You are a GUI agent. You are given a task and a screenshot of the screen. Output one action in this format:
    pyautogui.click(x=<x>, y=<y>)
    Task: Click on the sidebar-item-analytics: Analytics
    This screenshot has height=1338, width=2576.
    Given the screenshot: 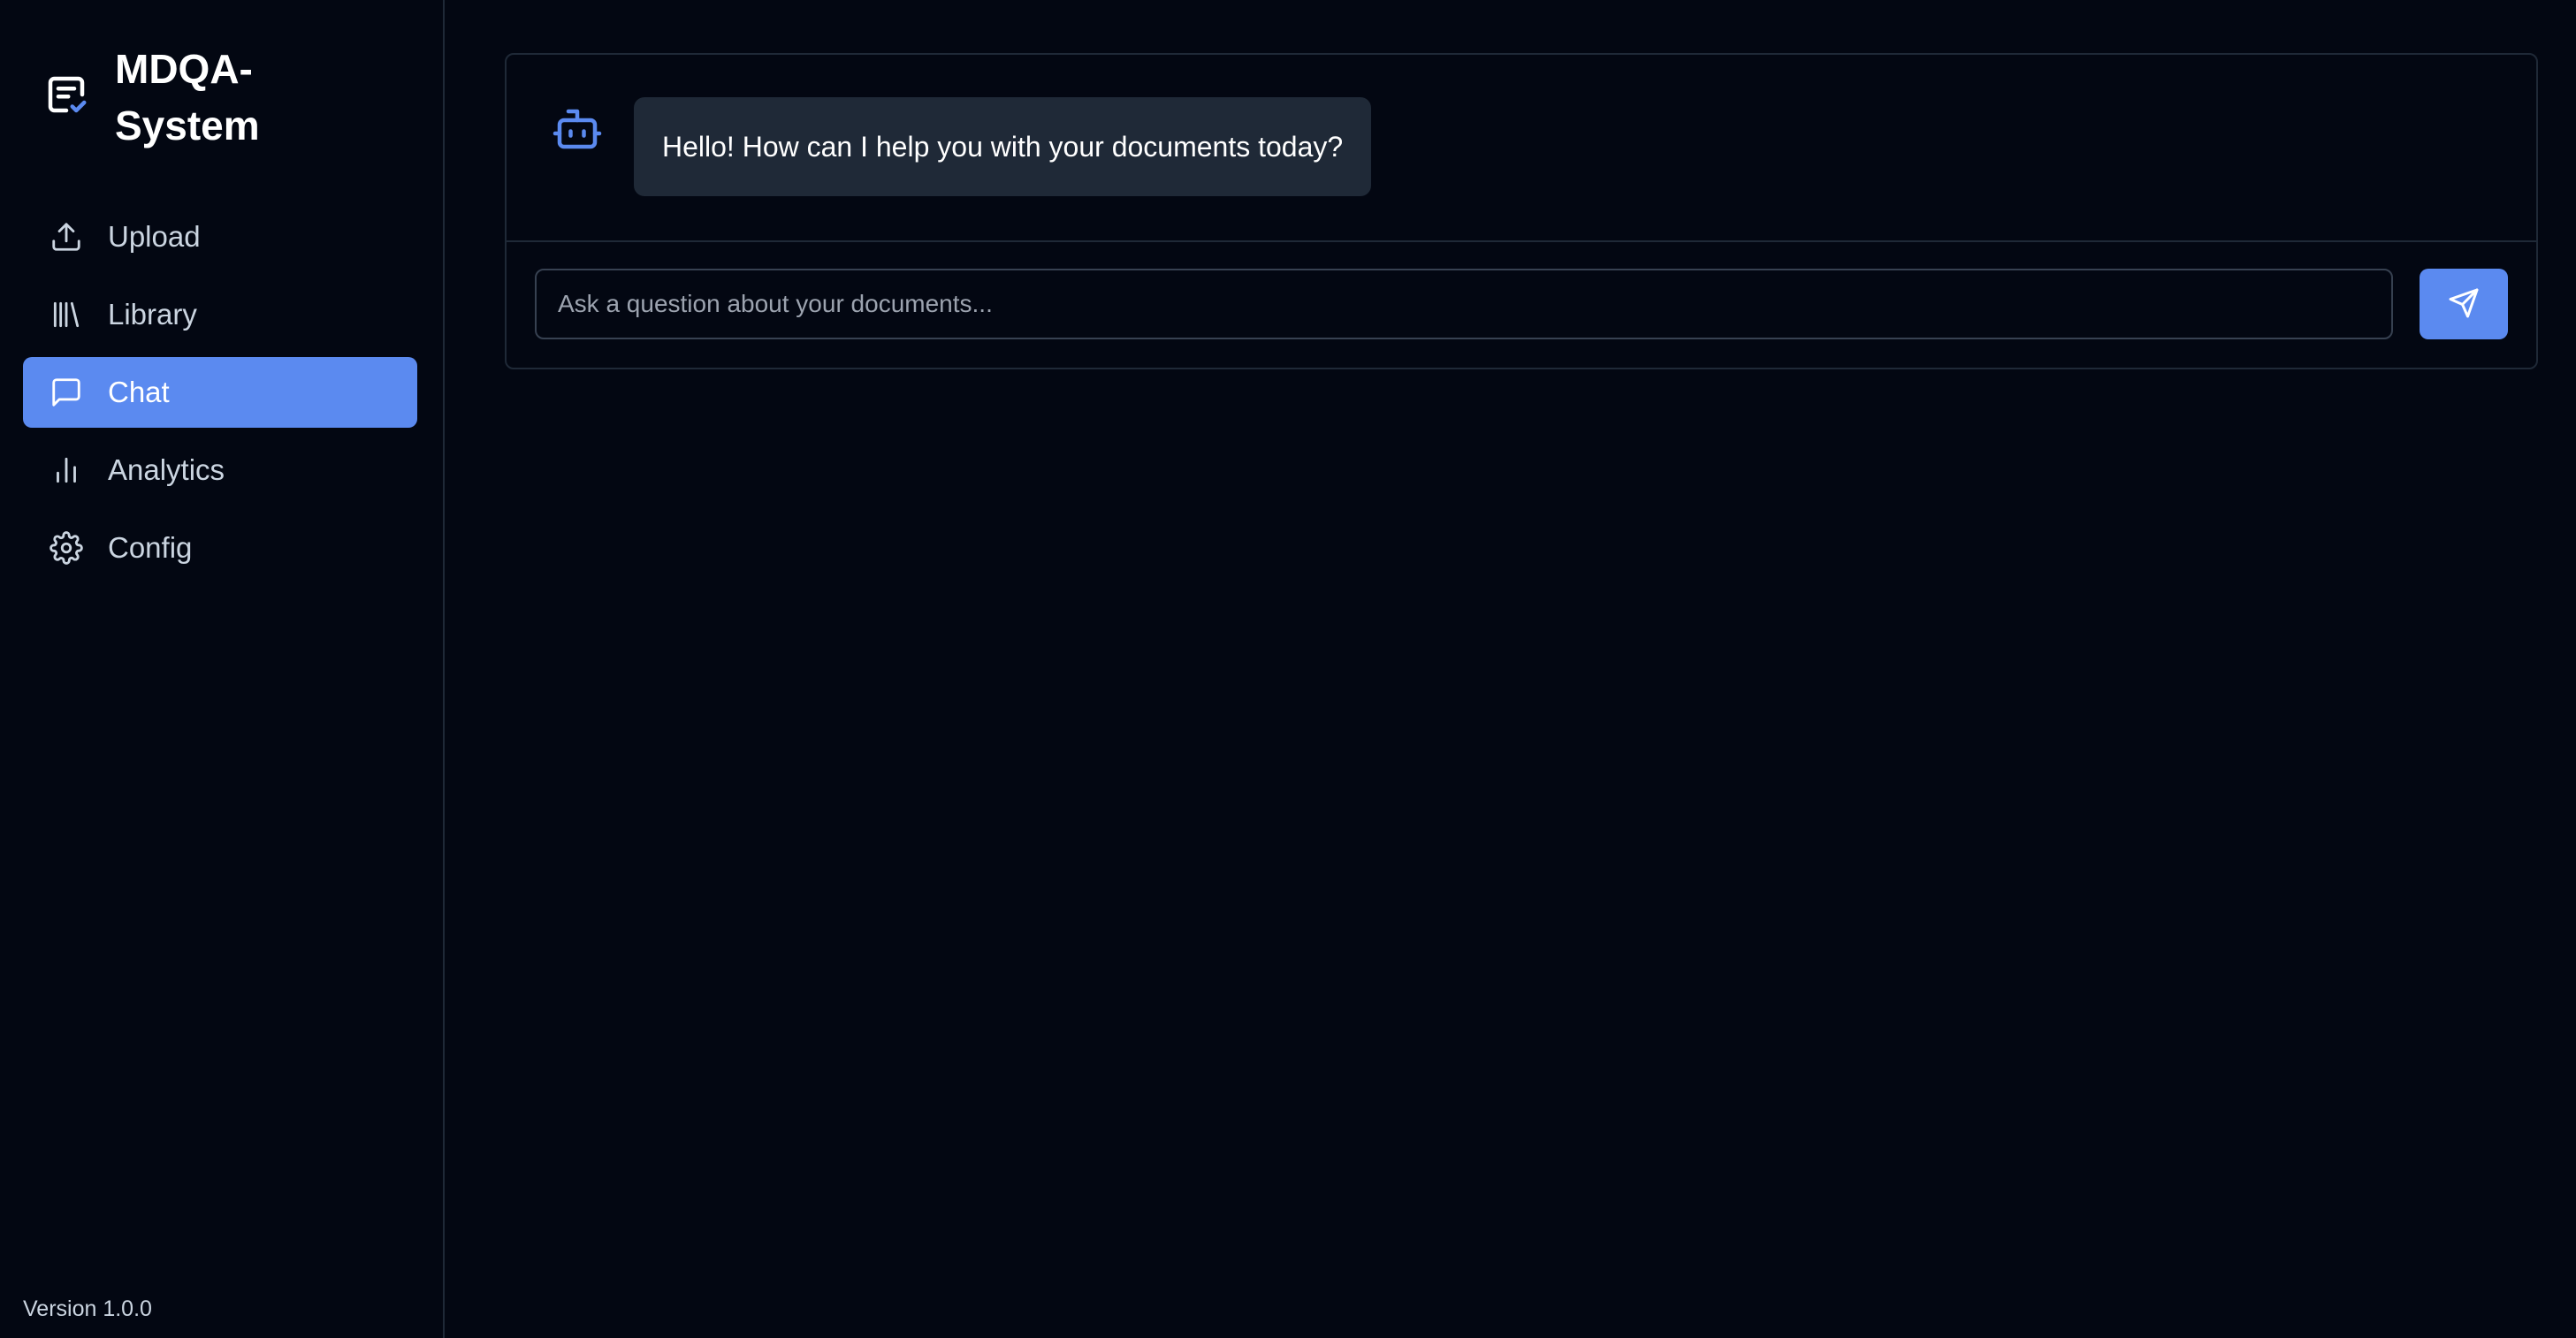 What is the action you would take?
    pyautogui.click(x=220, y=470)
    